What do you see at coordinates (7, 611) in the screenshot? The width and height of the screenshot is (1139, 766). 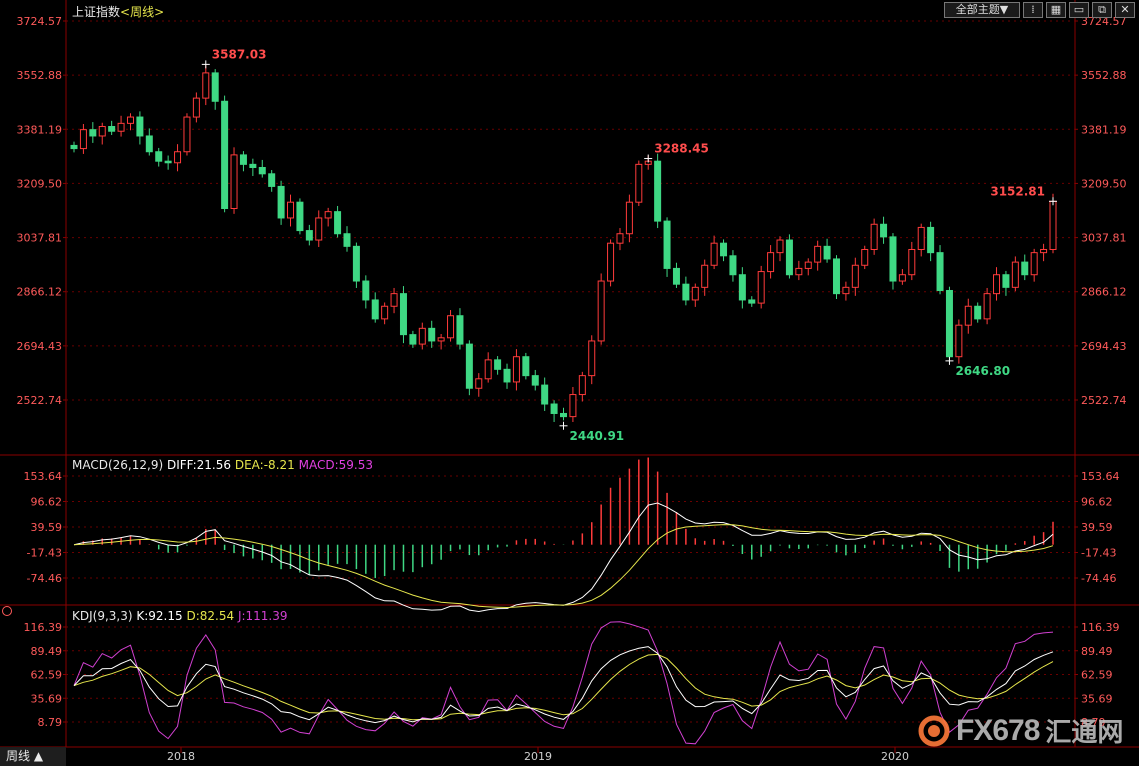 I see `settings-dot-icon` at bounding box center [7, 611].